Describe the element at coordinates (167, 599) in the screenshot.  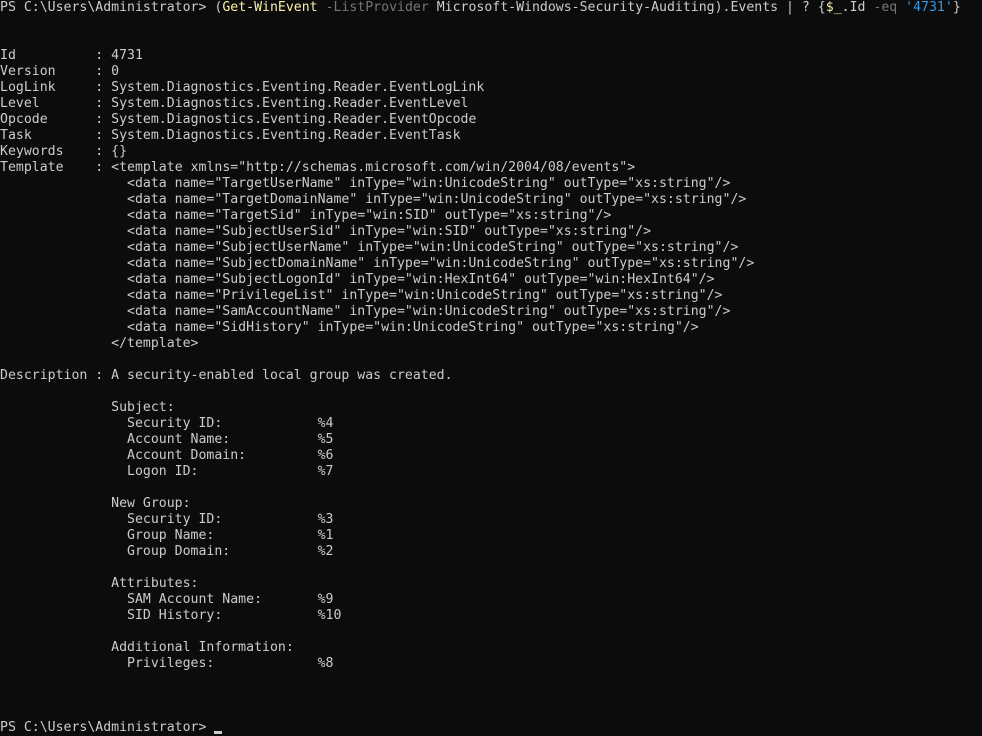
I see `description-body-line: SAM Account Name: %9` at that location.